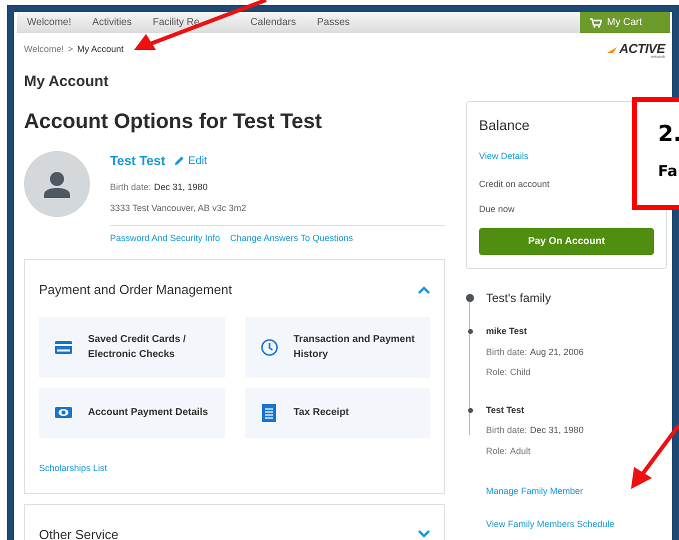 This screenshot has width=679, height=540. What do you see at coordinates (566, 241) in the screenshot?
I see `pay-on-account-button: Pay On Account` at bounding box center [566, 241].